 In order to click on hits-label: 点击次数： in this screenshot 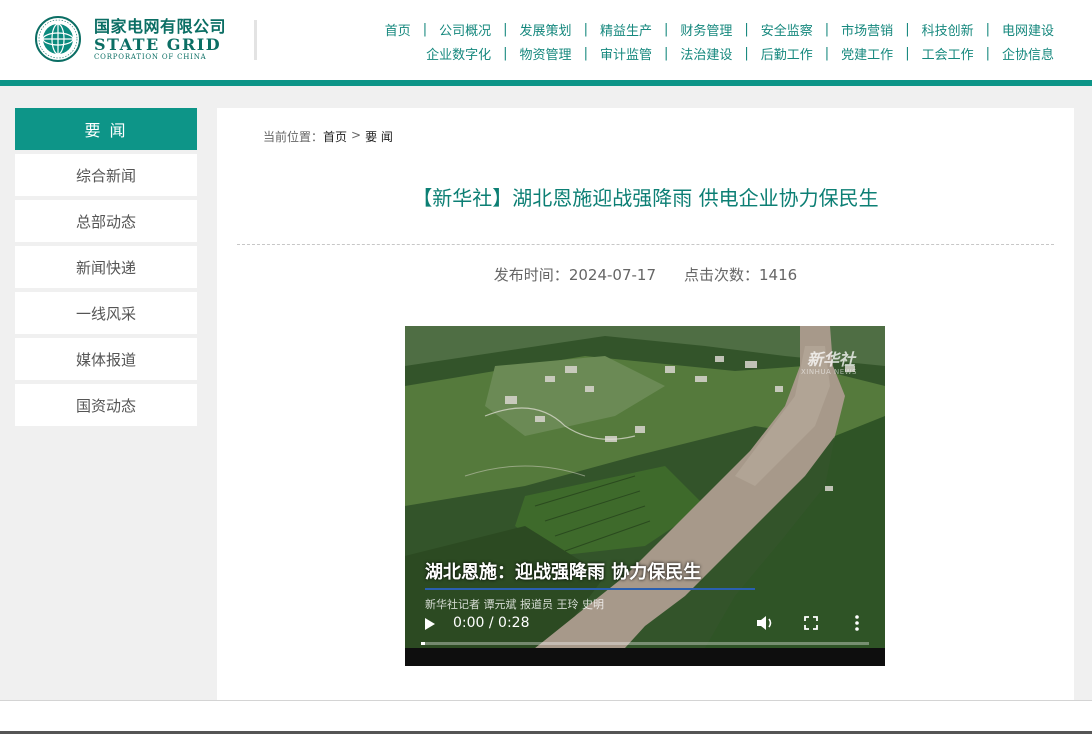, I will do `click(722, 275)`.